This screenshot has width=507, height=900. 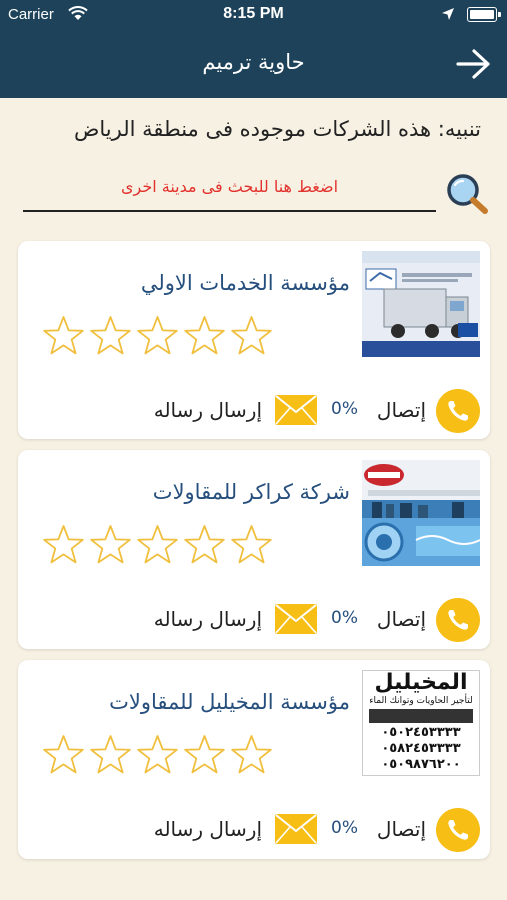 What do you see at coordinates (421, 701) in the screenshot?
I see `thumbnail-subtitle: لتأجير الحاويات وتوانك الماء` at bounding box center [421, 701].